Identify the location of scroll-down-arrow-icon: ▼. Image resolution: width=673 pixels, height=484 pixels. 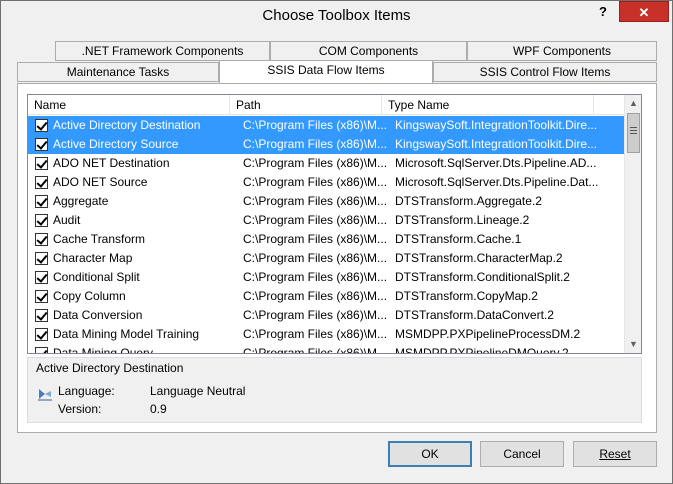
(633, 344).